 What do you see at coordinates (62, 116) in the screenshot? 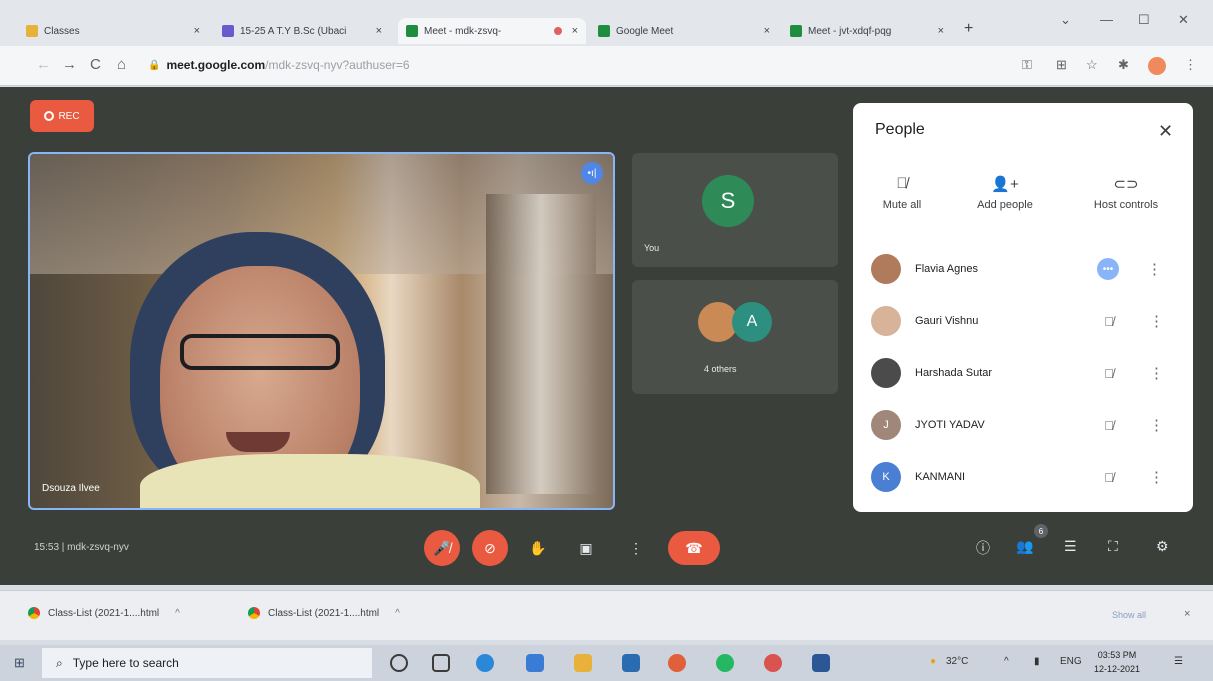
I see `recording-badge: REC` at bounding box center [62, 116].